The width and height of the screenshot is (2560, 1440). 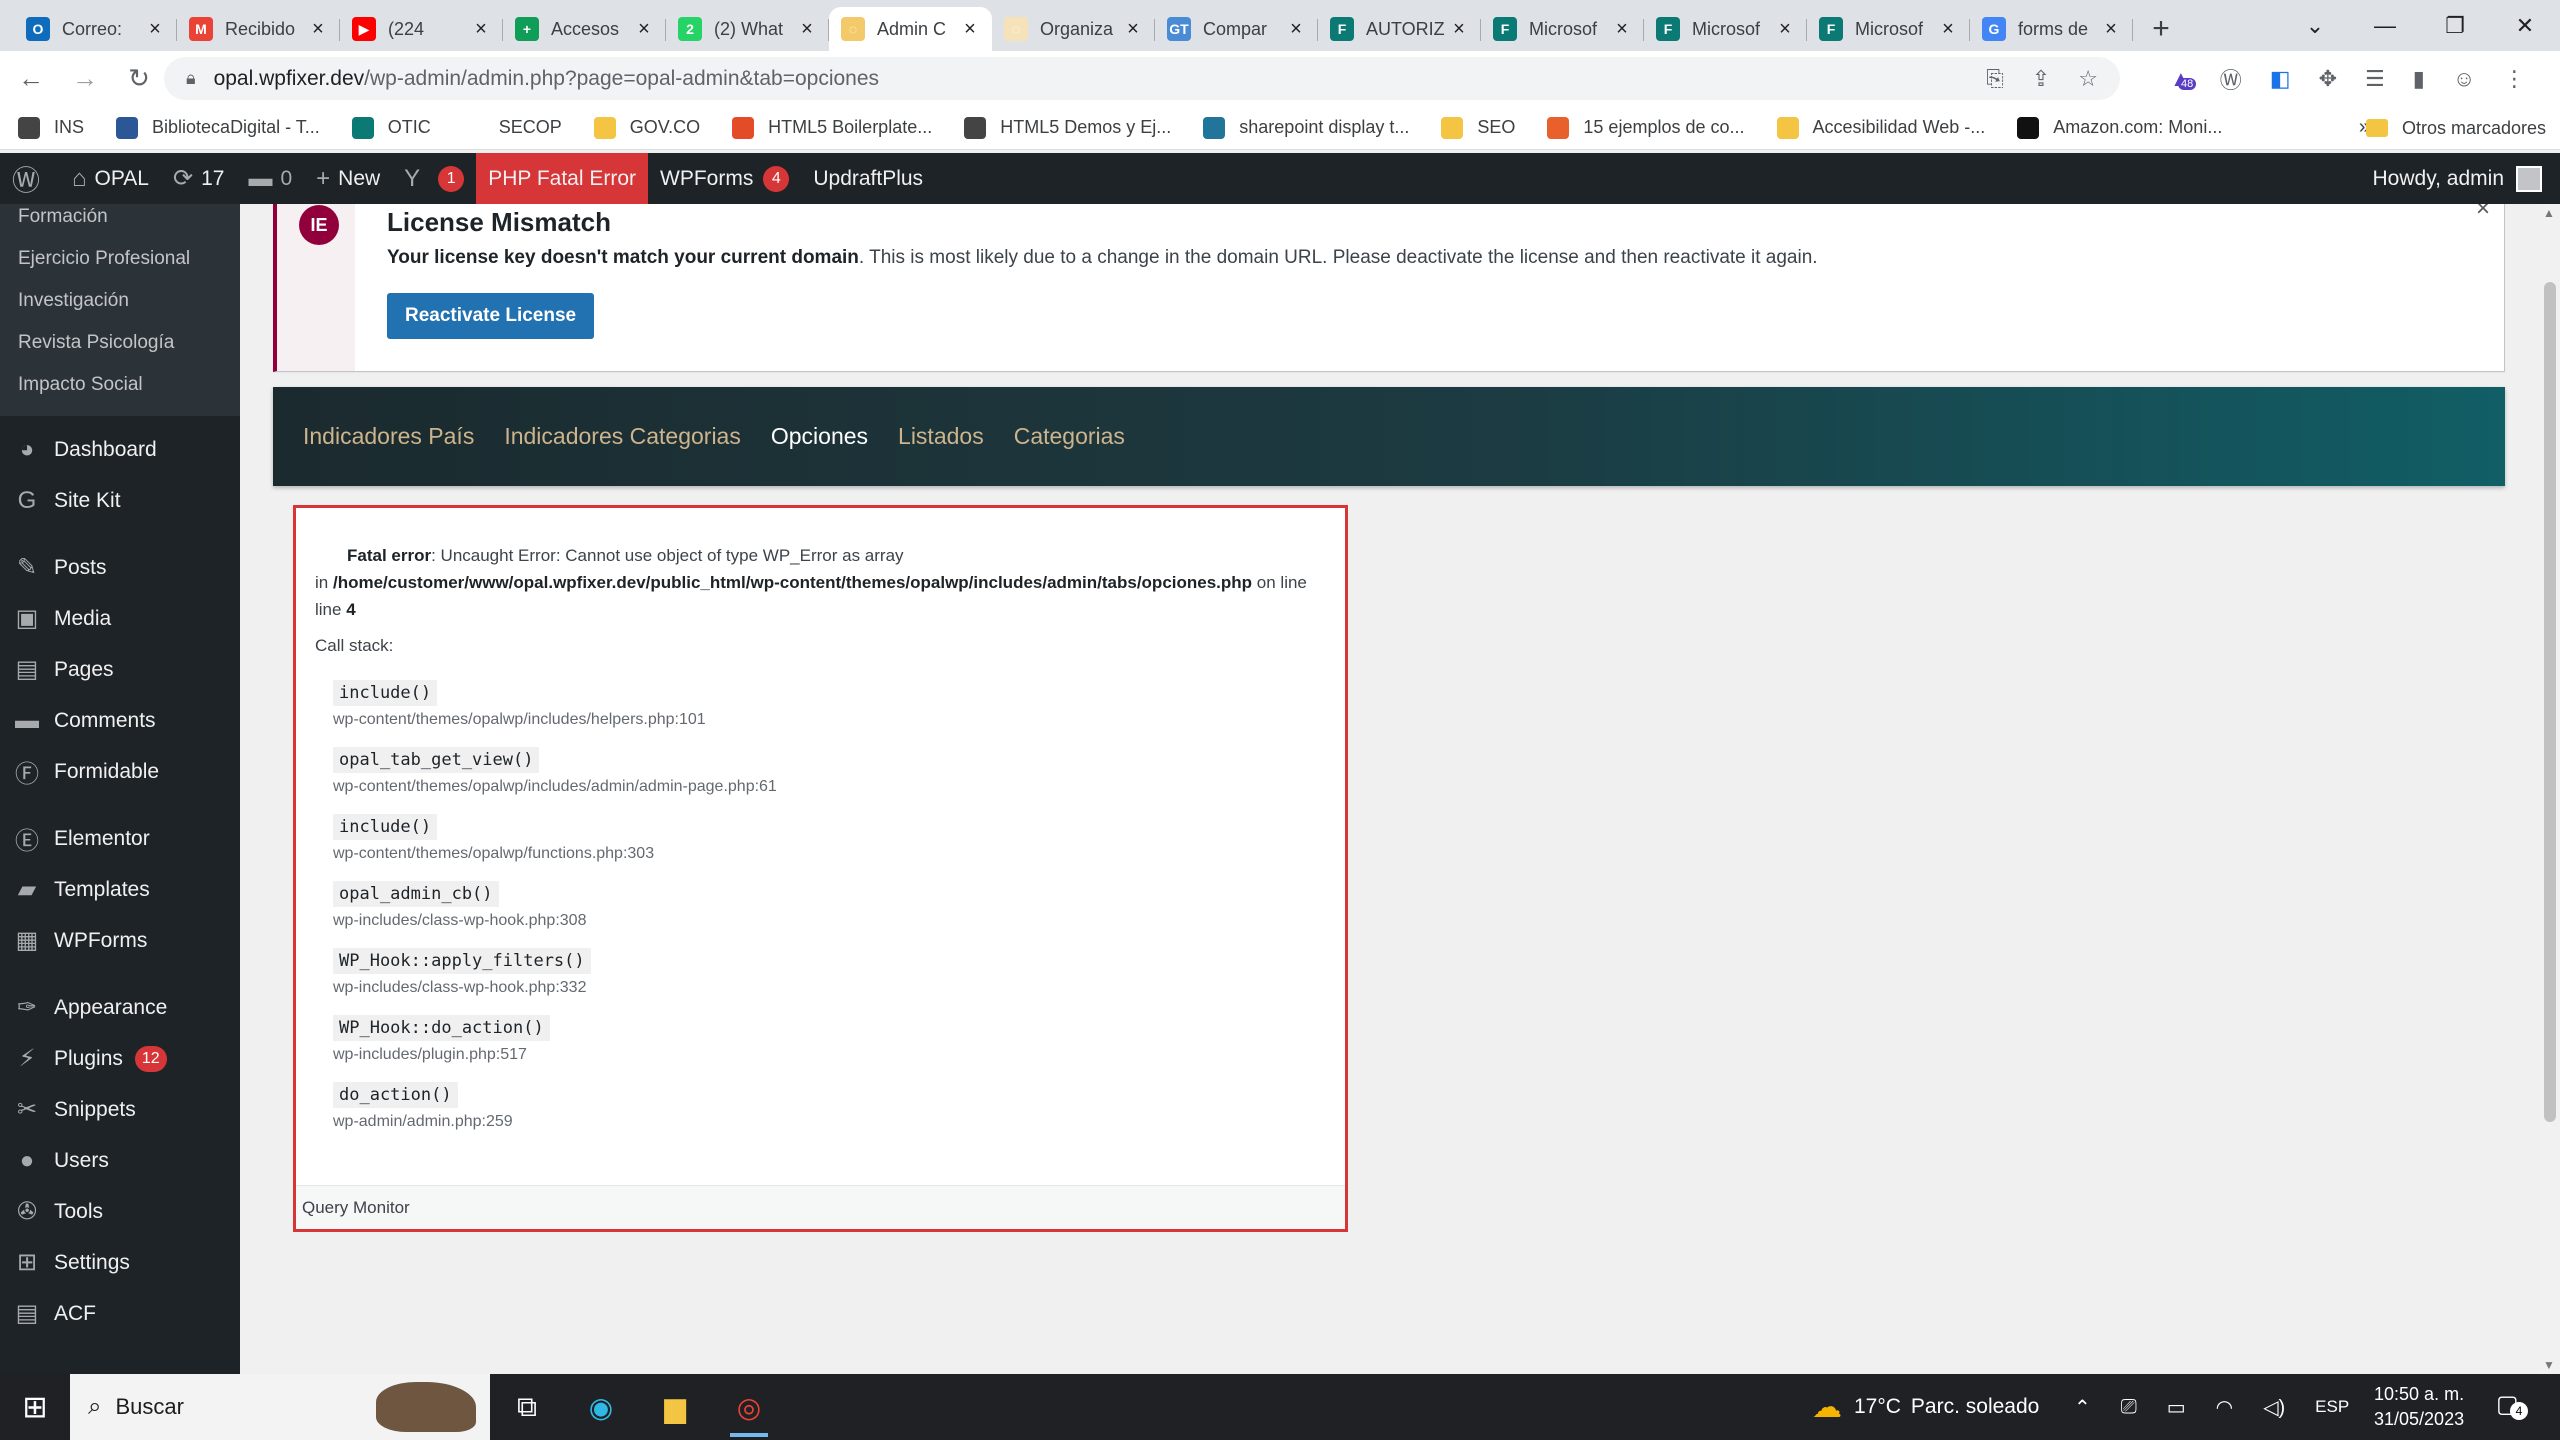 What do you see at coordinates (85, 79) in the screenshot?
I see `forward-icon: →` at bounding box center [85, 79].